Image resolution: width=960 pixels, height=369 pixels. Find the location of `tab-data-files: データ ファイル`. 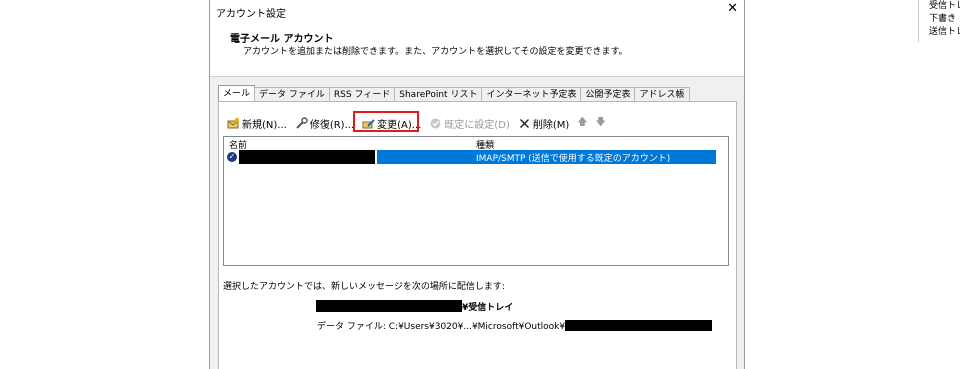

tab-data-files: データ ファイル is located at coordinates (292, 94).